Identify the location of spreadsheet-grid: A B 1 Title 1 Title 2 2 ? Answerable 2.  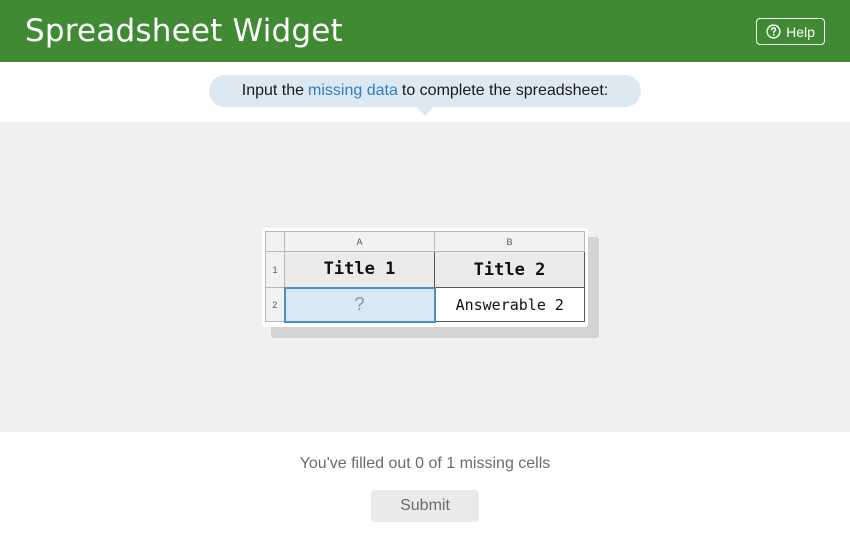
(425, 277).